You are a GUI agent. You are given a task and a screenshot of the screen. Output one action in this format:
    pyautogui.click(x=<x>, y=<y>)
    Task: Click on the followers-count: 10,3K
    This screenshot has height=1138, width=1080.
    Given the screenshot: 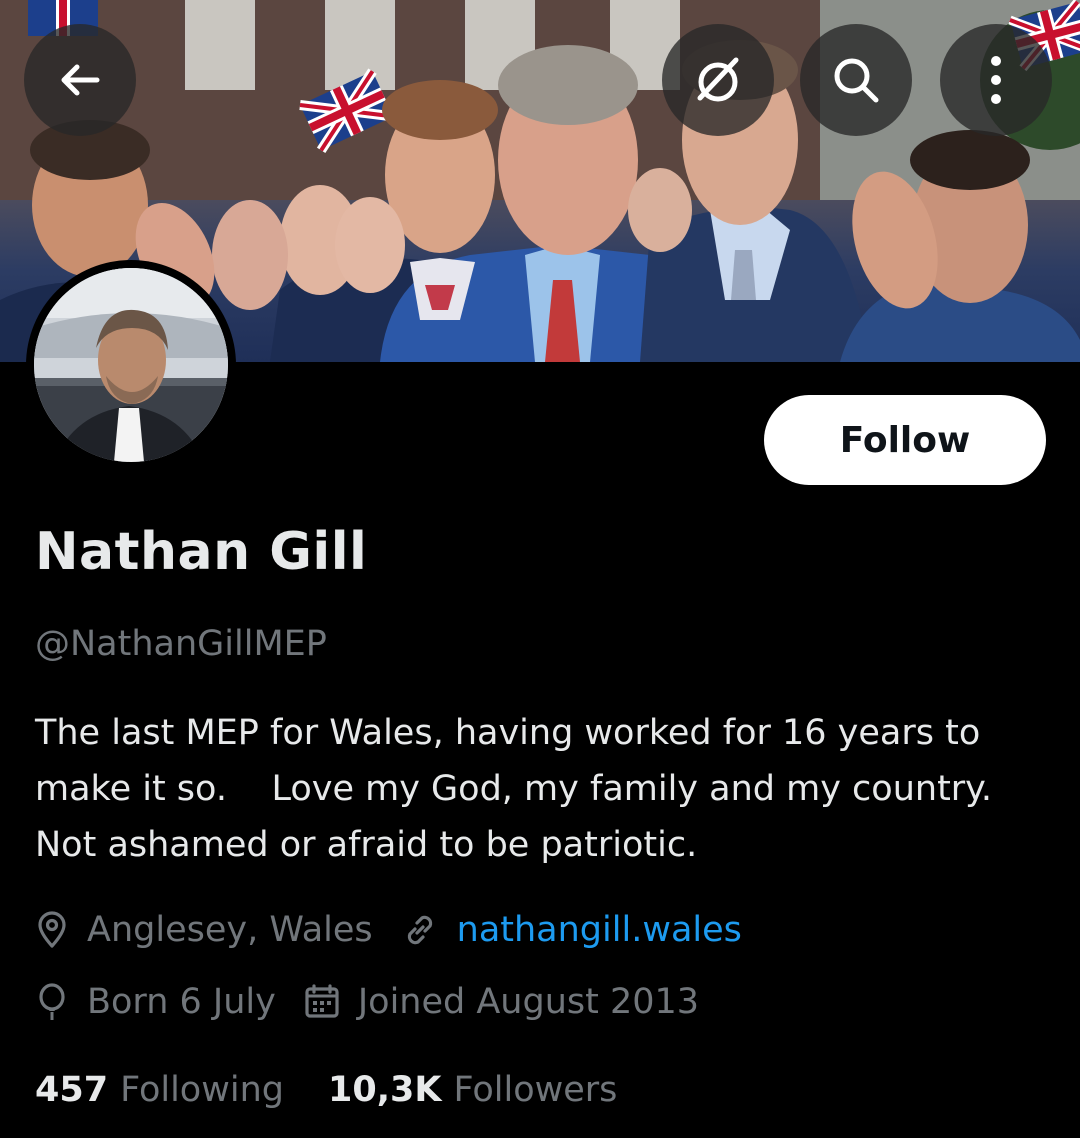 What is the action you would take?
    pyautogui.click(x=384, y=1090)
    